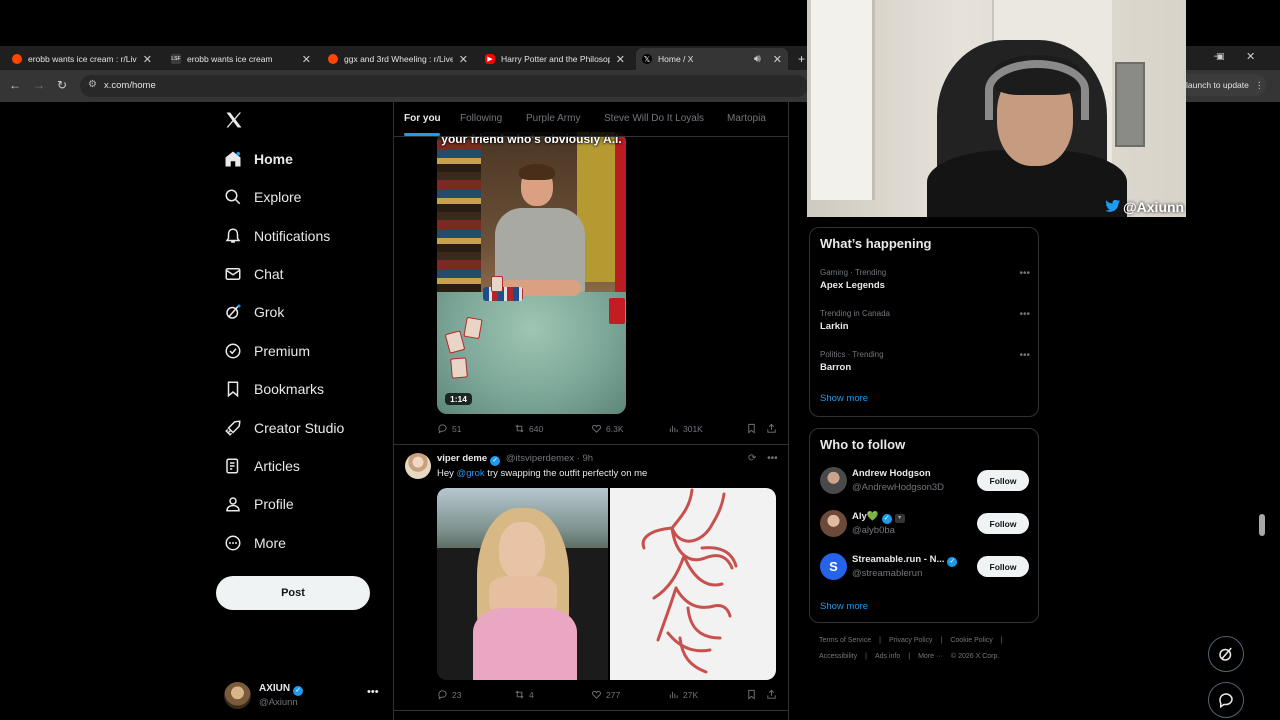 The image size is (1280, 720). I want to click on repost-button: 640, so click(528, 428).